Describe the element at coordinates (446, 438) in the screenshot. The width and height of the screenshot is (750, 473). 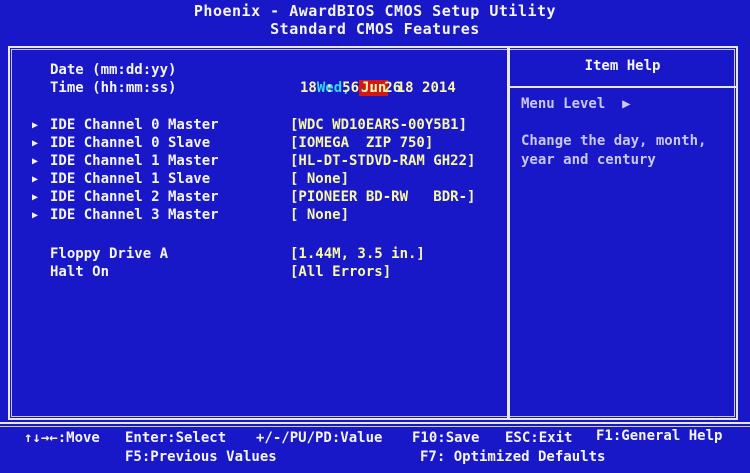
I see `footer-save-hint: F10:Save` at that location.